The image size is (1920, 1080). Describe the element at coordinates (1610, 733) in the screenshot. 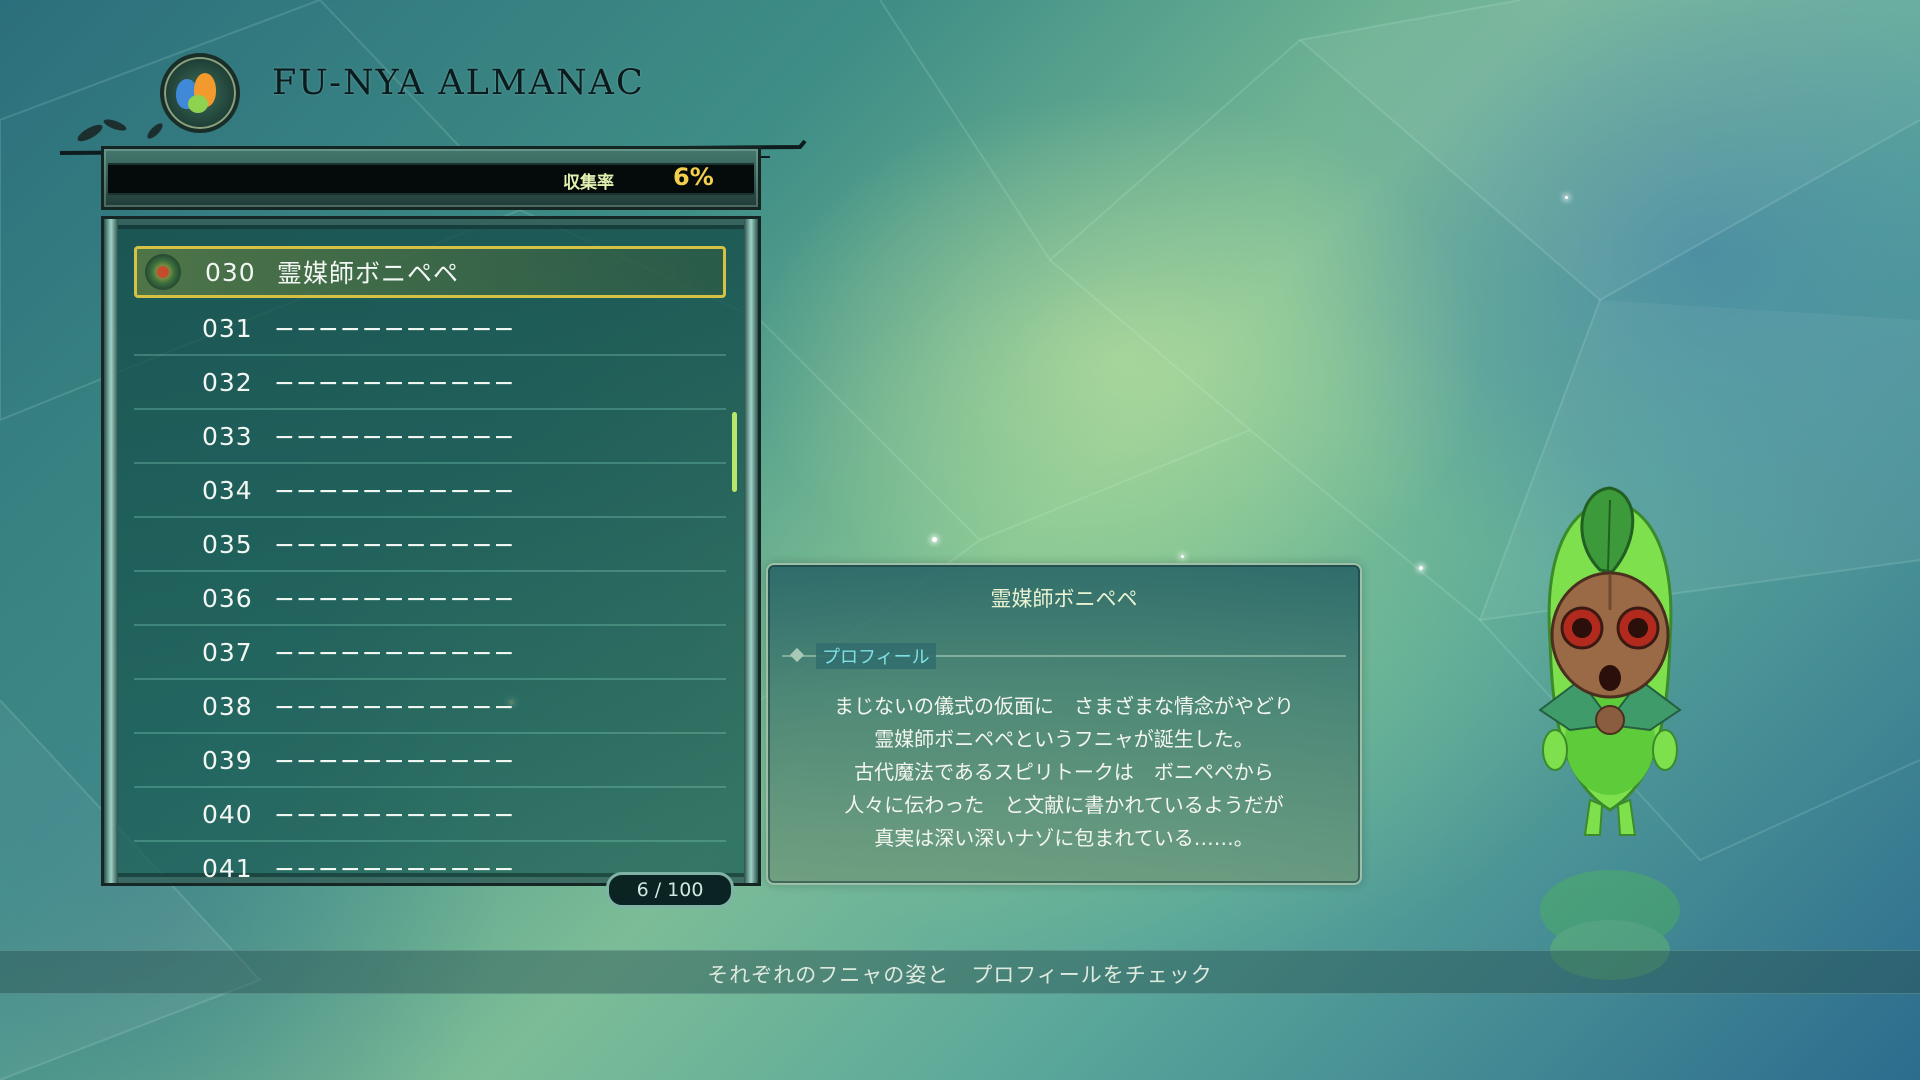

I see `bonipepe-character-icon` at that location.